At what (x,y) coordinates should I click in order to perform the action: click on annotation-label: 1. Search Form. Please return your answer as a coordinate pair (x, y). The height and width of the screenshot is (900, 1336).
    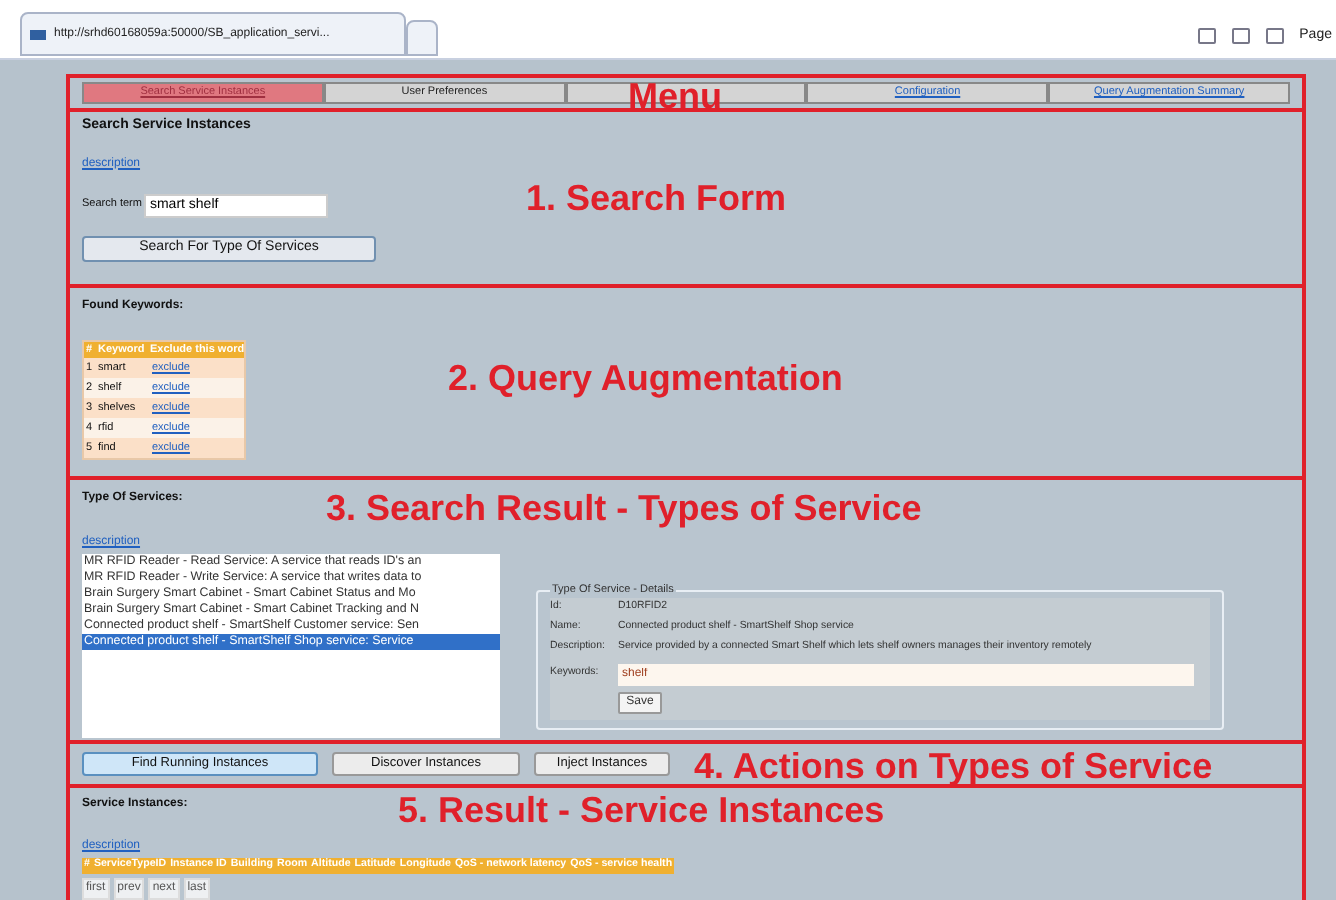
    Looking at the image, I should click on (656, 198).